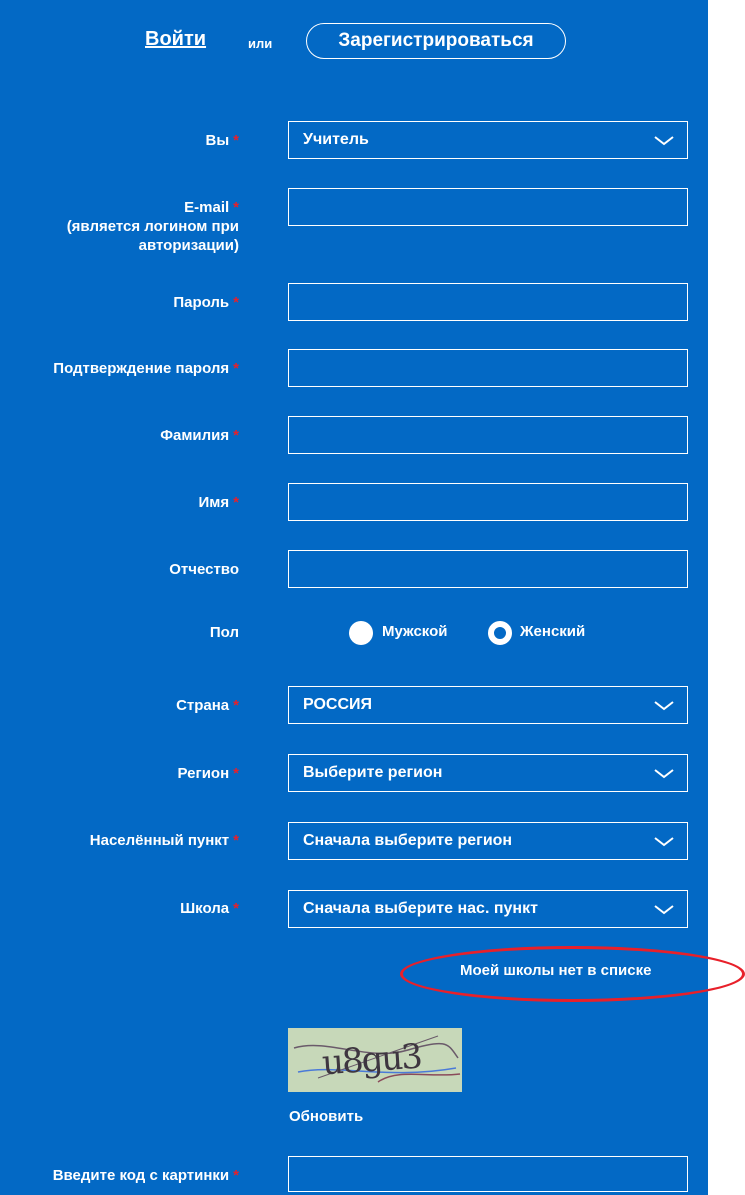 The image size is (745, 1195). Describe the element at coordinates (371, 1060) in the screenshot. I see `captcha-text: u8gu3` at that location.